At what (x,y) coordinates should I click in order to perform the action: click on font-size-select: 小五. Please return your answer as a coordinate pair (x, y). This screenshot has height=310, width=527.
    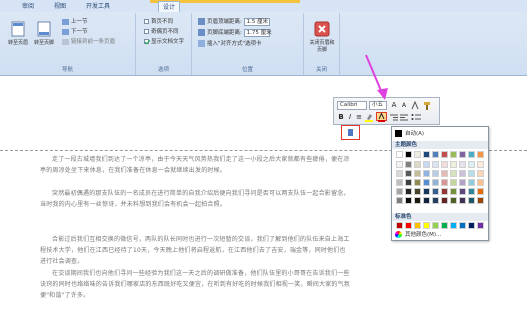
    Looking at the image, I should click on (378, 105).